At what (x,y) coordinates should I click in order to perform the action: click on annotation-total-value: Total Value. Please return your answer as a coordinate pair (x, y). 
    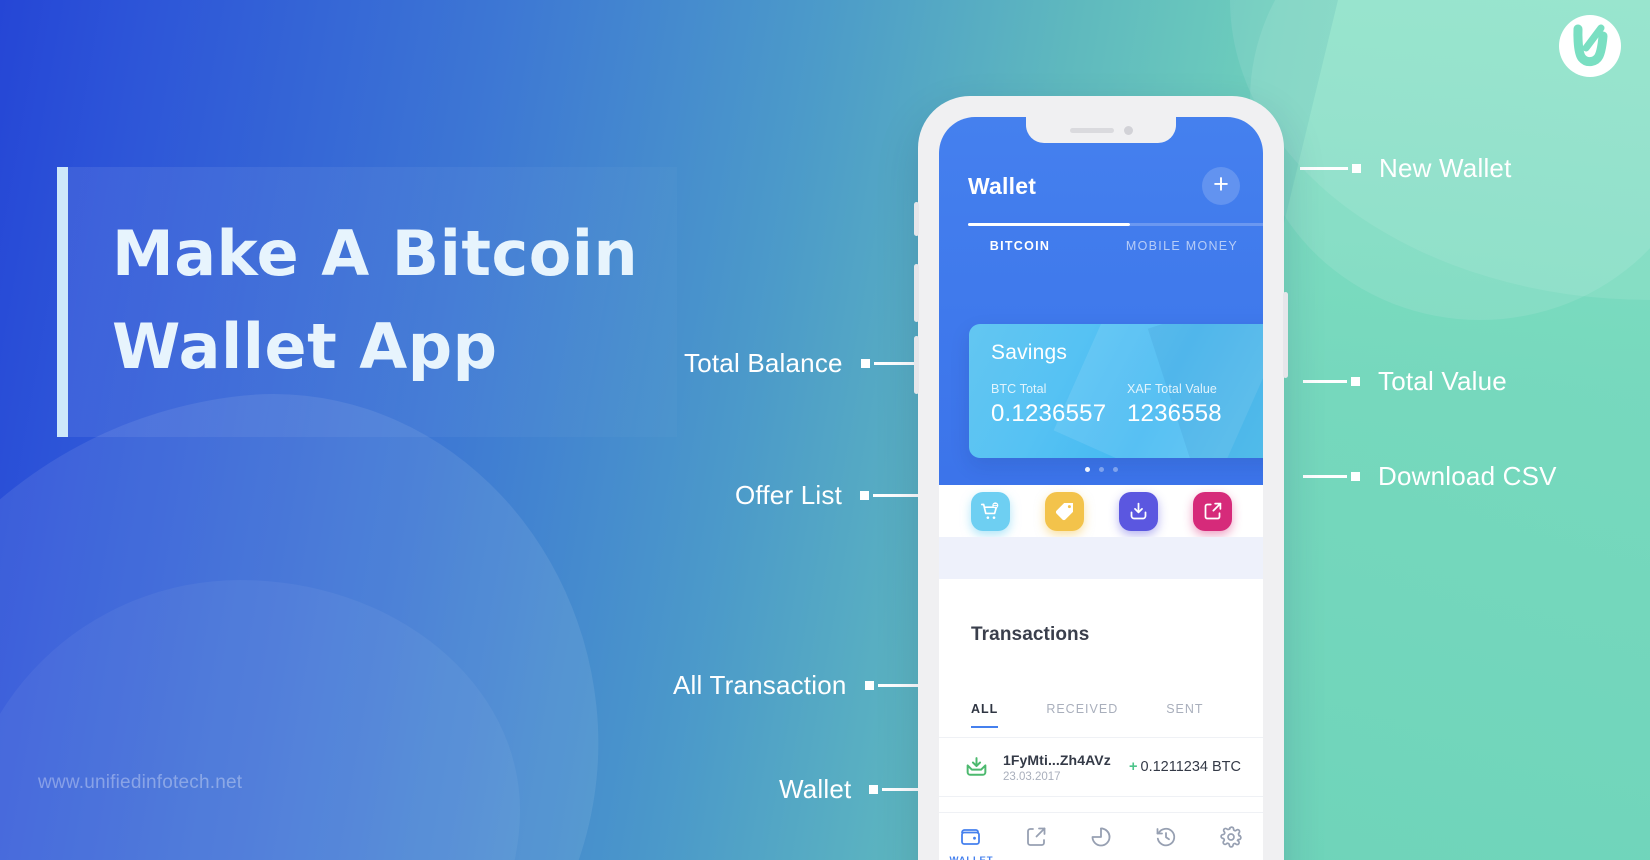
    Looking at the image, I should click on (1405, 381).